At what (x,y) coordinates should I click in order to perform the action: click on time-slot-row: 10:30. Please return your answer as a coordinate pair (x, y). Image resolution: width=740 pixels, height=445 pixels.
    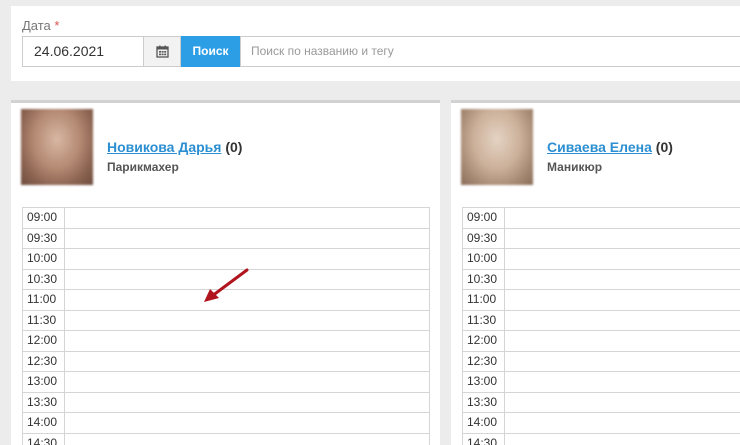
    Looking at the image, I should click on (601, 279).